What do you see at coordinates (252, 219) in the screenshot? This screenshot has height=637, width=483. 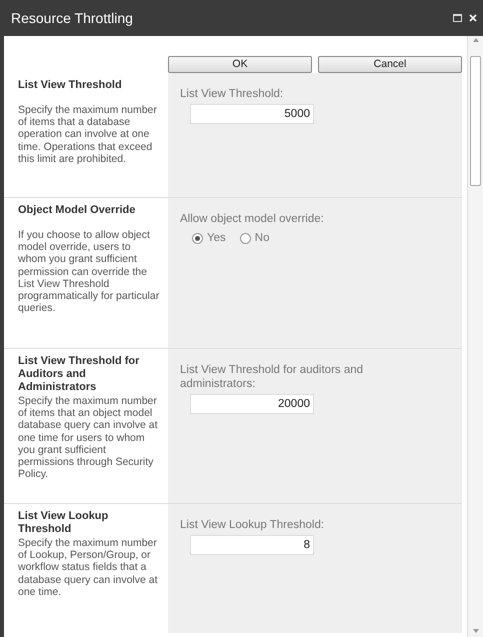 I see `field-label: Allow object model override:` at bounding box center [252, 219].